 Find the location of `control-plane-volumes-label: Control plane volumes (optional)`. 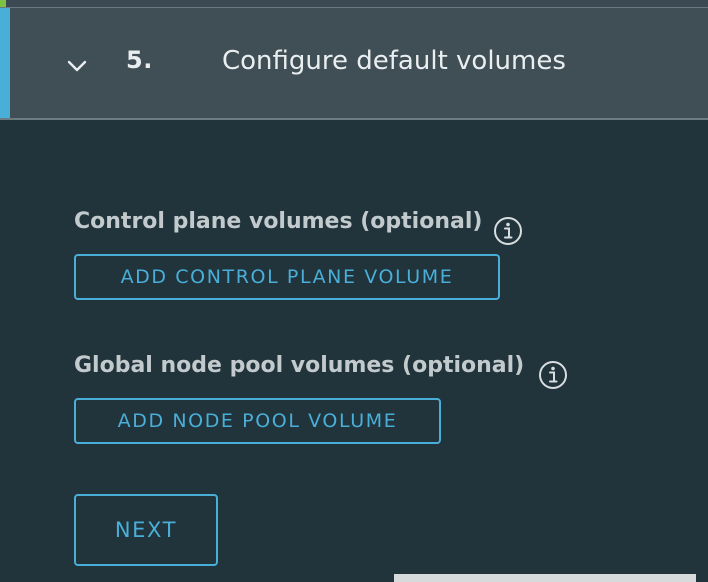

control-plane-volumes-label: Control plane volumes (optional) is located at coordinates (278, 221).